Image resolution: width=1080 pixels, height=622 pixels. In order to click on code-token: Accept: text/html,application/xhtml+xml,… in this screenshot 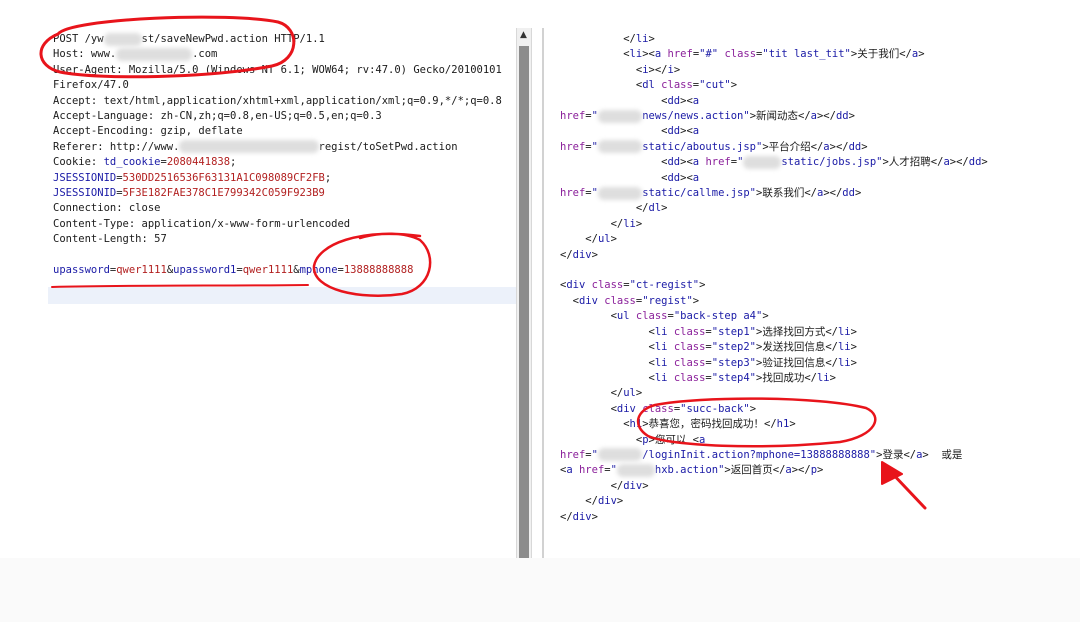, I will do `click(277, 100)`.